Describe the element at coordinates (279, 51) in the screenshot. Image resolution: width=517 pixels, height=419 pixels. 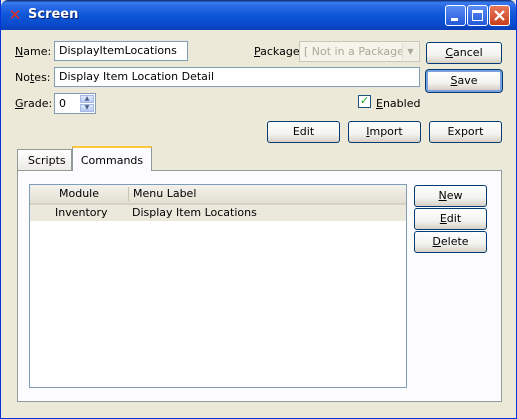
I see `package-label: Package:` at that location.